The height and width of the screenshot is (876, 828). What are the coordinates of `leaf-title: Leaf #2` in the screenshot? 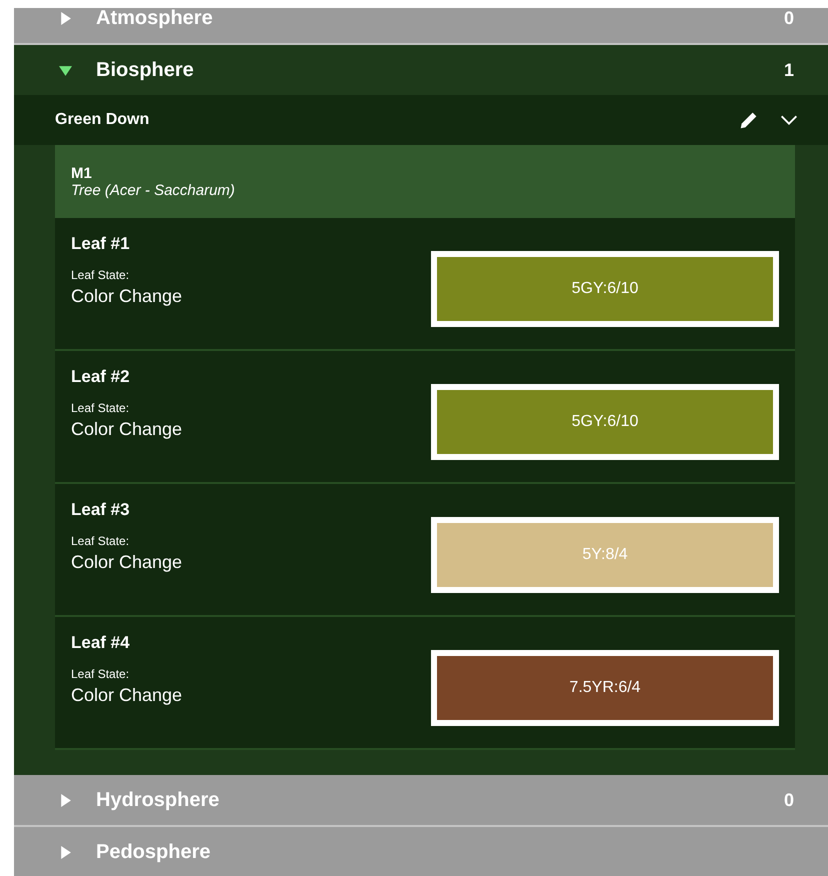 It's located at (101, 377).